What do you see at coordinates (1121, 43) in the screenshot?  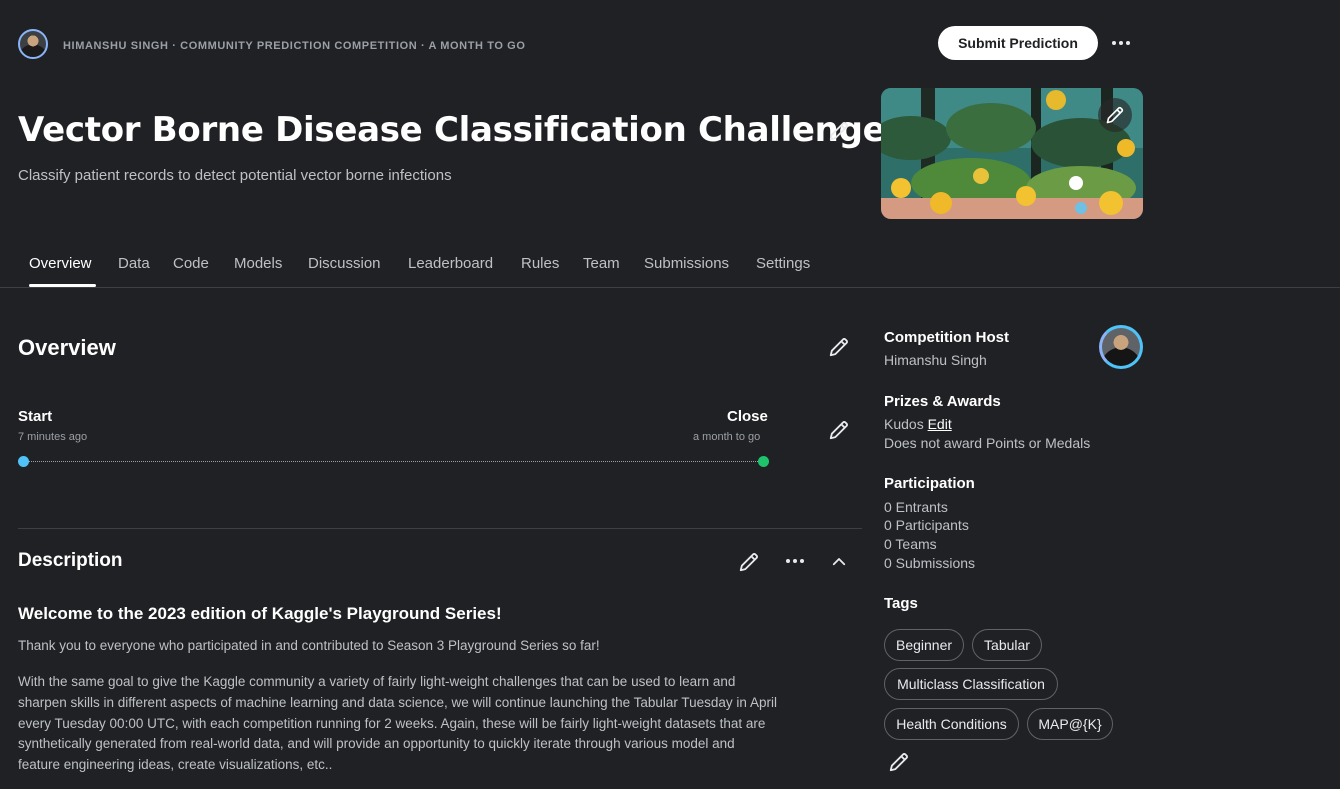 I see `more-options-icon` at bounding box center [1121, 43].